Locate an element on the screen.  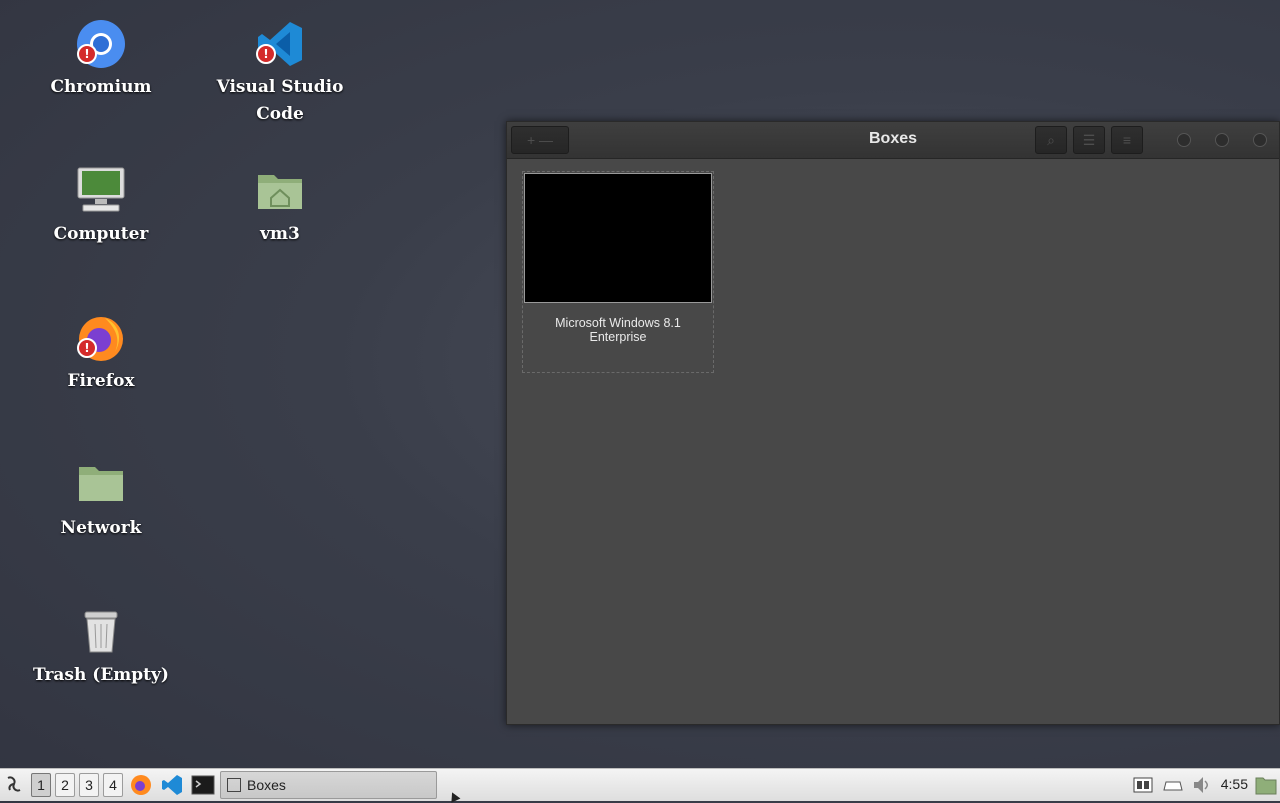
view-list-button: ≡ is located at coordinates (1127, 140).